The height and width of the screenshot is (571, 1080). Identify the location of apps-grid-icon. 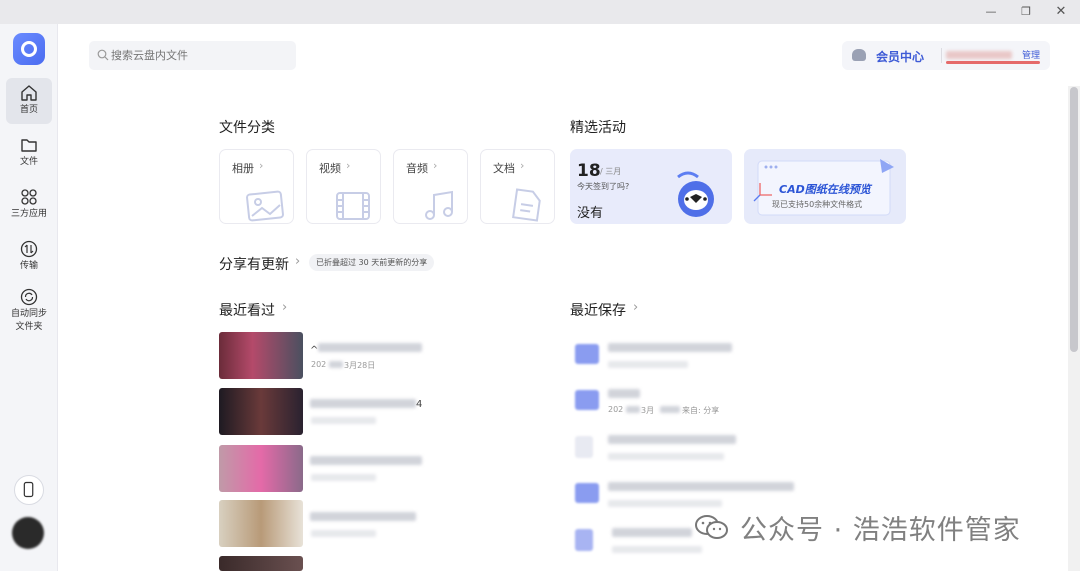
(29, 197).